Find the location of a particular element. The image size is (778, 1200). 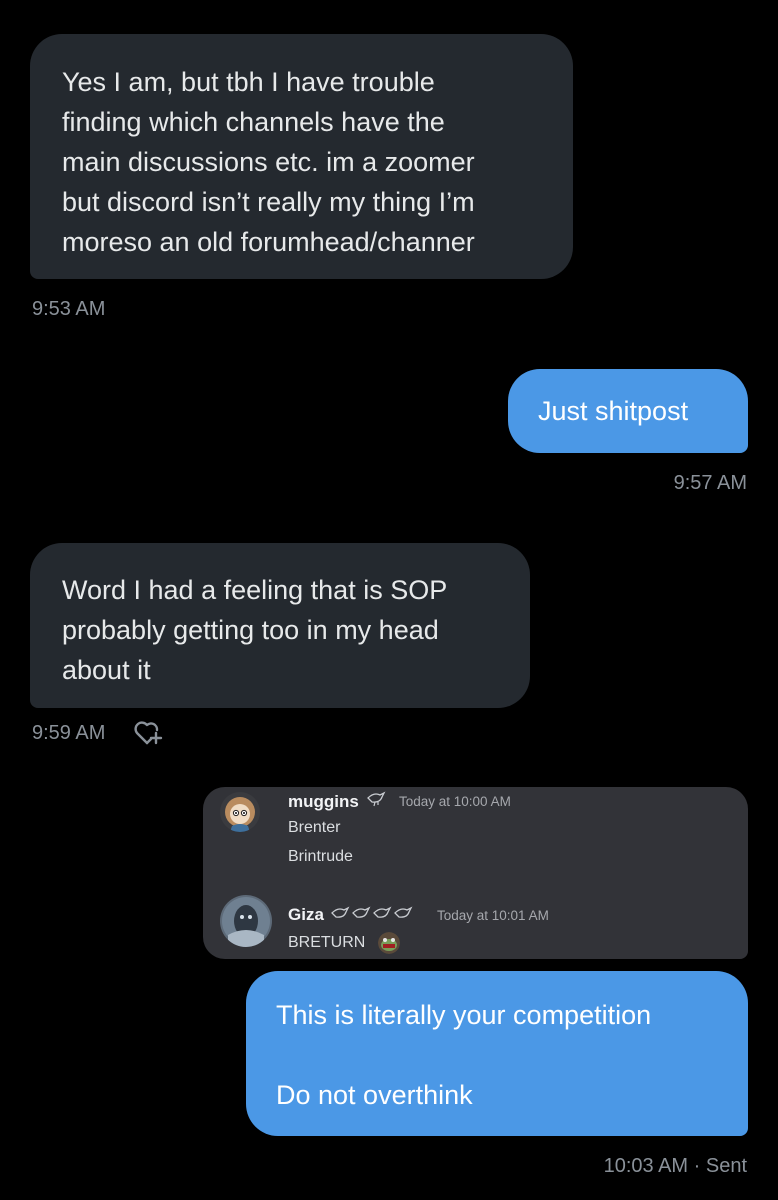

message-text-line: Do not overthink is located at coordinates (374, 1095).